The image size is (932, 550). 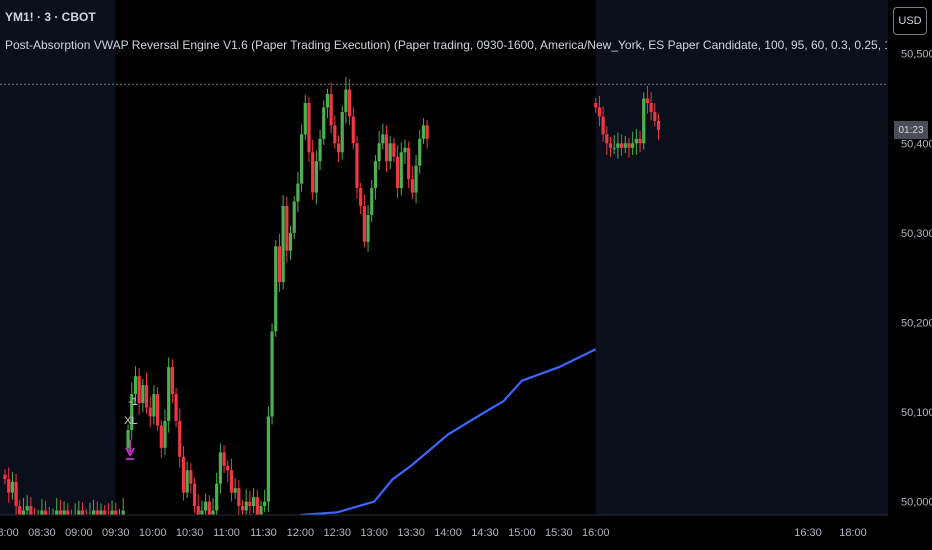 What do you see at coordinates (916, 144) in the screenshot?
I see `y-tick-label: 50,400` at bounding box center [916, 144].